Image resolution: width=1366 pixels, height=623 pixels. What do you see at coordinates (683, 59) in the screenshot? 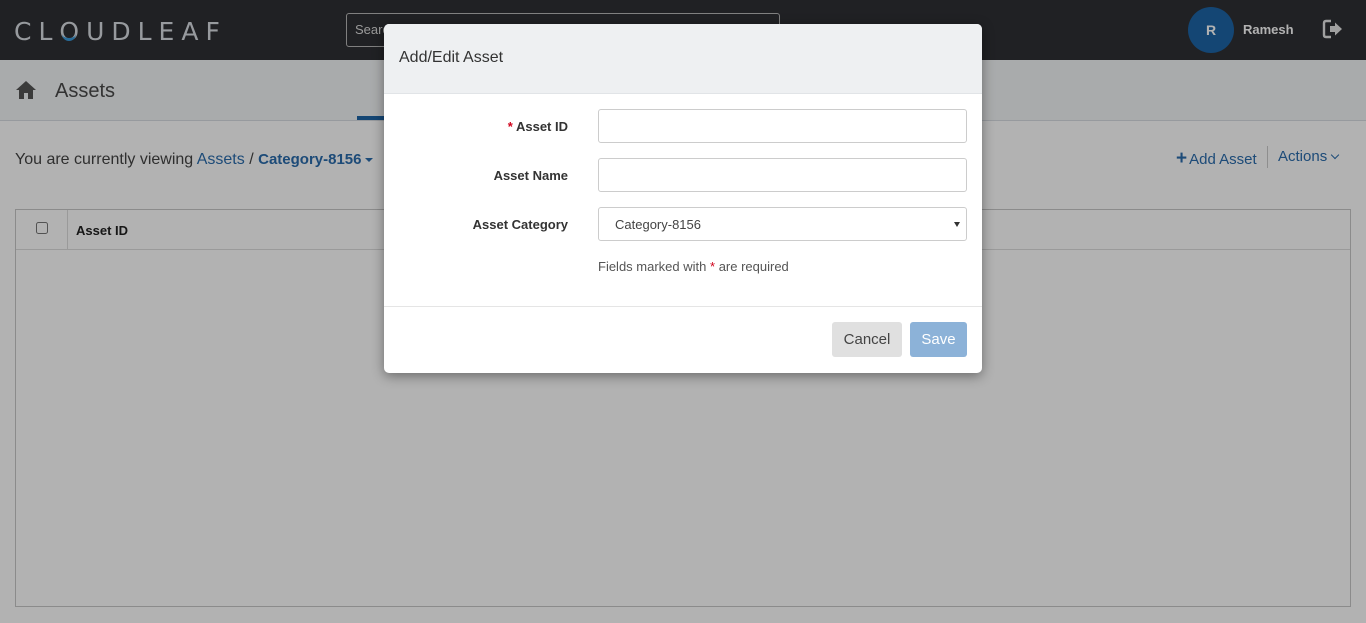
I see `modal-header: Add/Edit Asset` at bounding box center [683, 59].